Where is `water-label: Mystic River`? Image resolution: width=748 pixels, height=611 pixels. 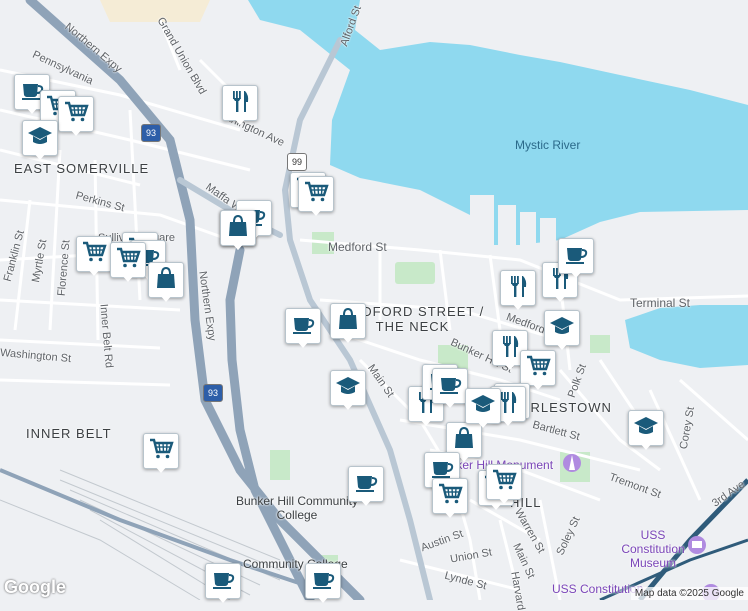 water-label: Mystic River is located at coordinates (548, 145).